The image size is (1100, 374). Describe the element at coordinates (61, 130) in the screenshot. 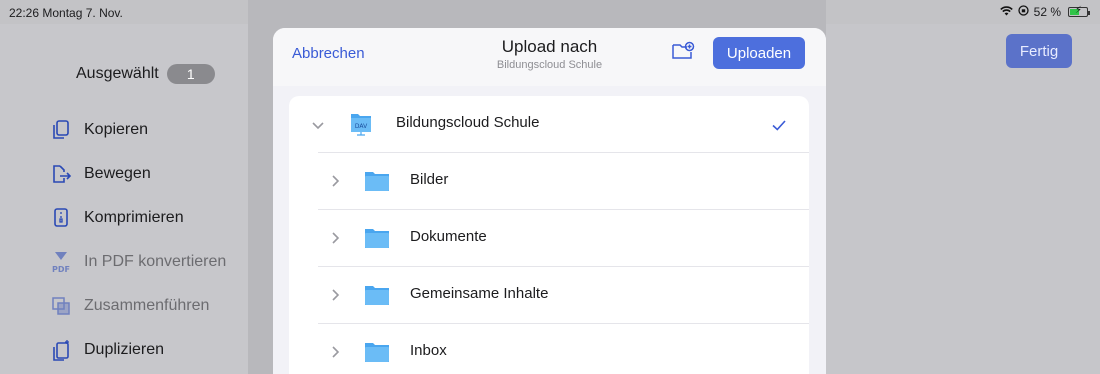

I see `copy-icon` at that location.